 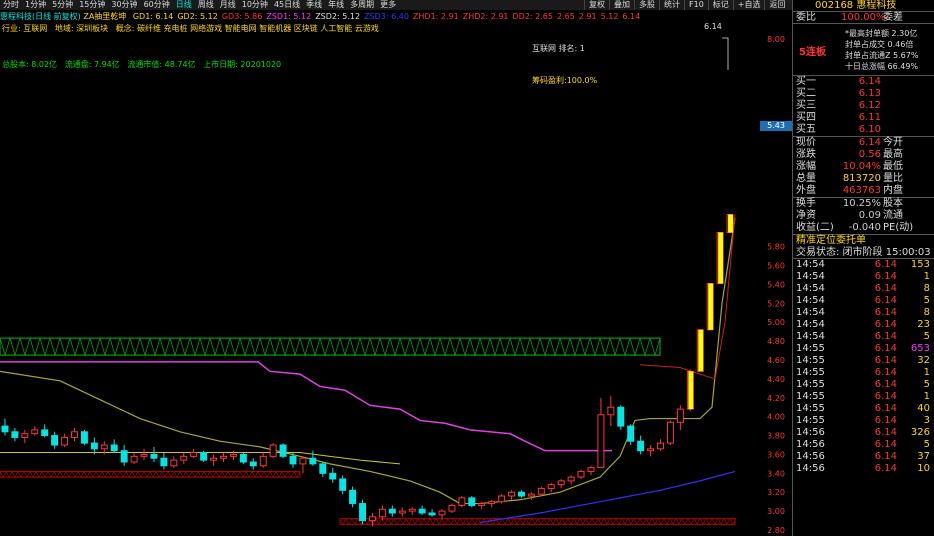 What do you see at coordinates (881, 33) in the screenshot?
I see `seal-line: *最高封单额 2.30亿` at bounding box center [881, 33].